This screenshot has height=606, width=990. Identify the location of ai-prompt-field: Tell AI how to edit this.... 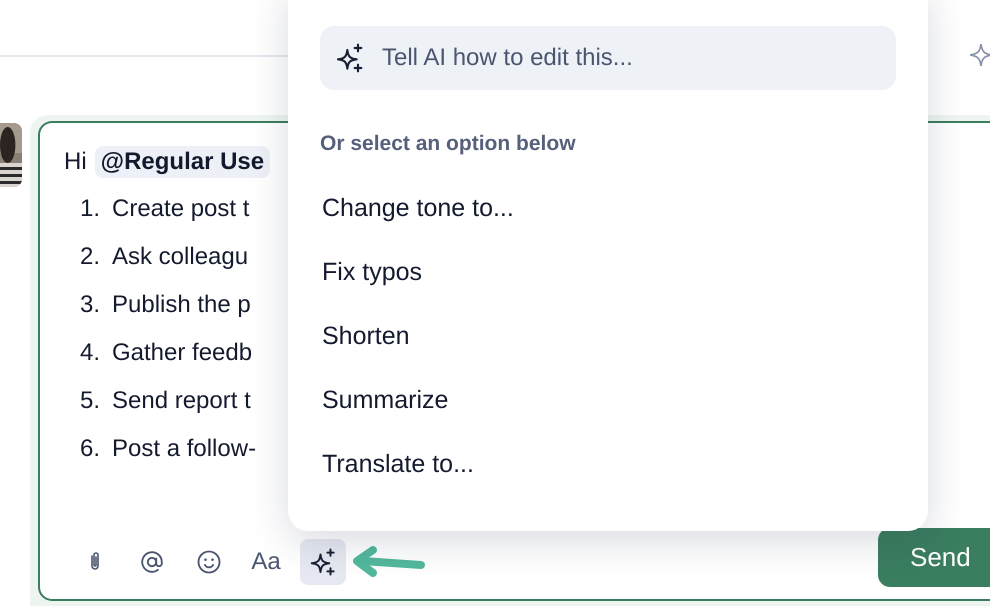
(608, 58).